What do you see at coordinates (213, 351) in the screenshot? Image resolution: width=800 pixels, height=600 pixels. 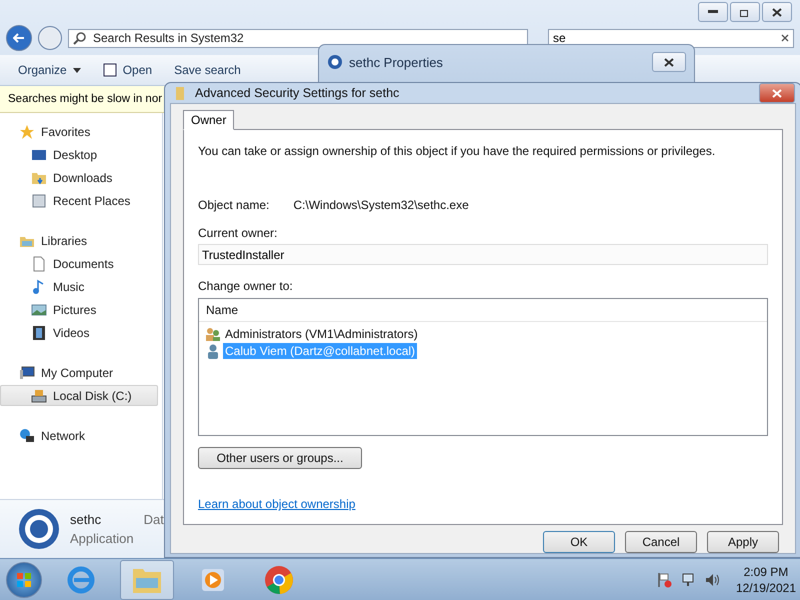 I see `user-icon` at bounding box center [213, 351].